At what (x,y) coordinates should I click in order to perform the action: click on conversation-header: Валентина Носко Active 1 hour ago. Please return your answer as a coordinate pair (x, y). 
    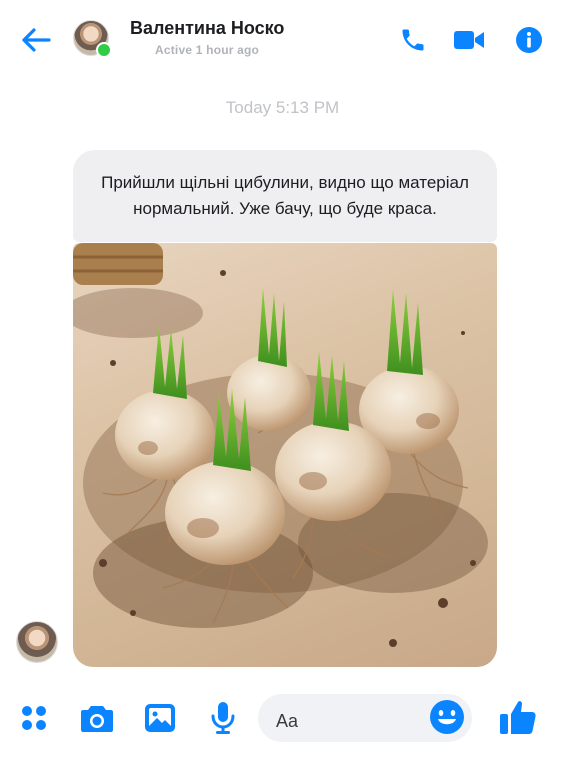
    Looking at the image, I should click on (282, 40).